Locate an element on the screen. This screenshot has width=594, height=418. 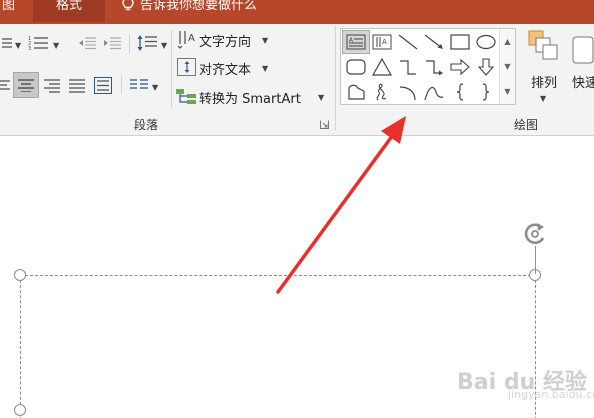
arc-shape is located at coordinates (408, 92).